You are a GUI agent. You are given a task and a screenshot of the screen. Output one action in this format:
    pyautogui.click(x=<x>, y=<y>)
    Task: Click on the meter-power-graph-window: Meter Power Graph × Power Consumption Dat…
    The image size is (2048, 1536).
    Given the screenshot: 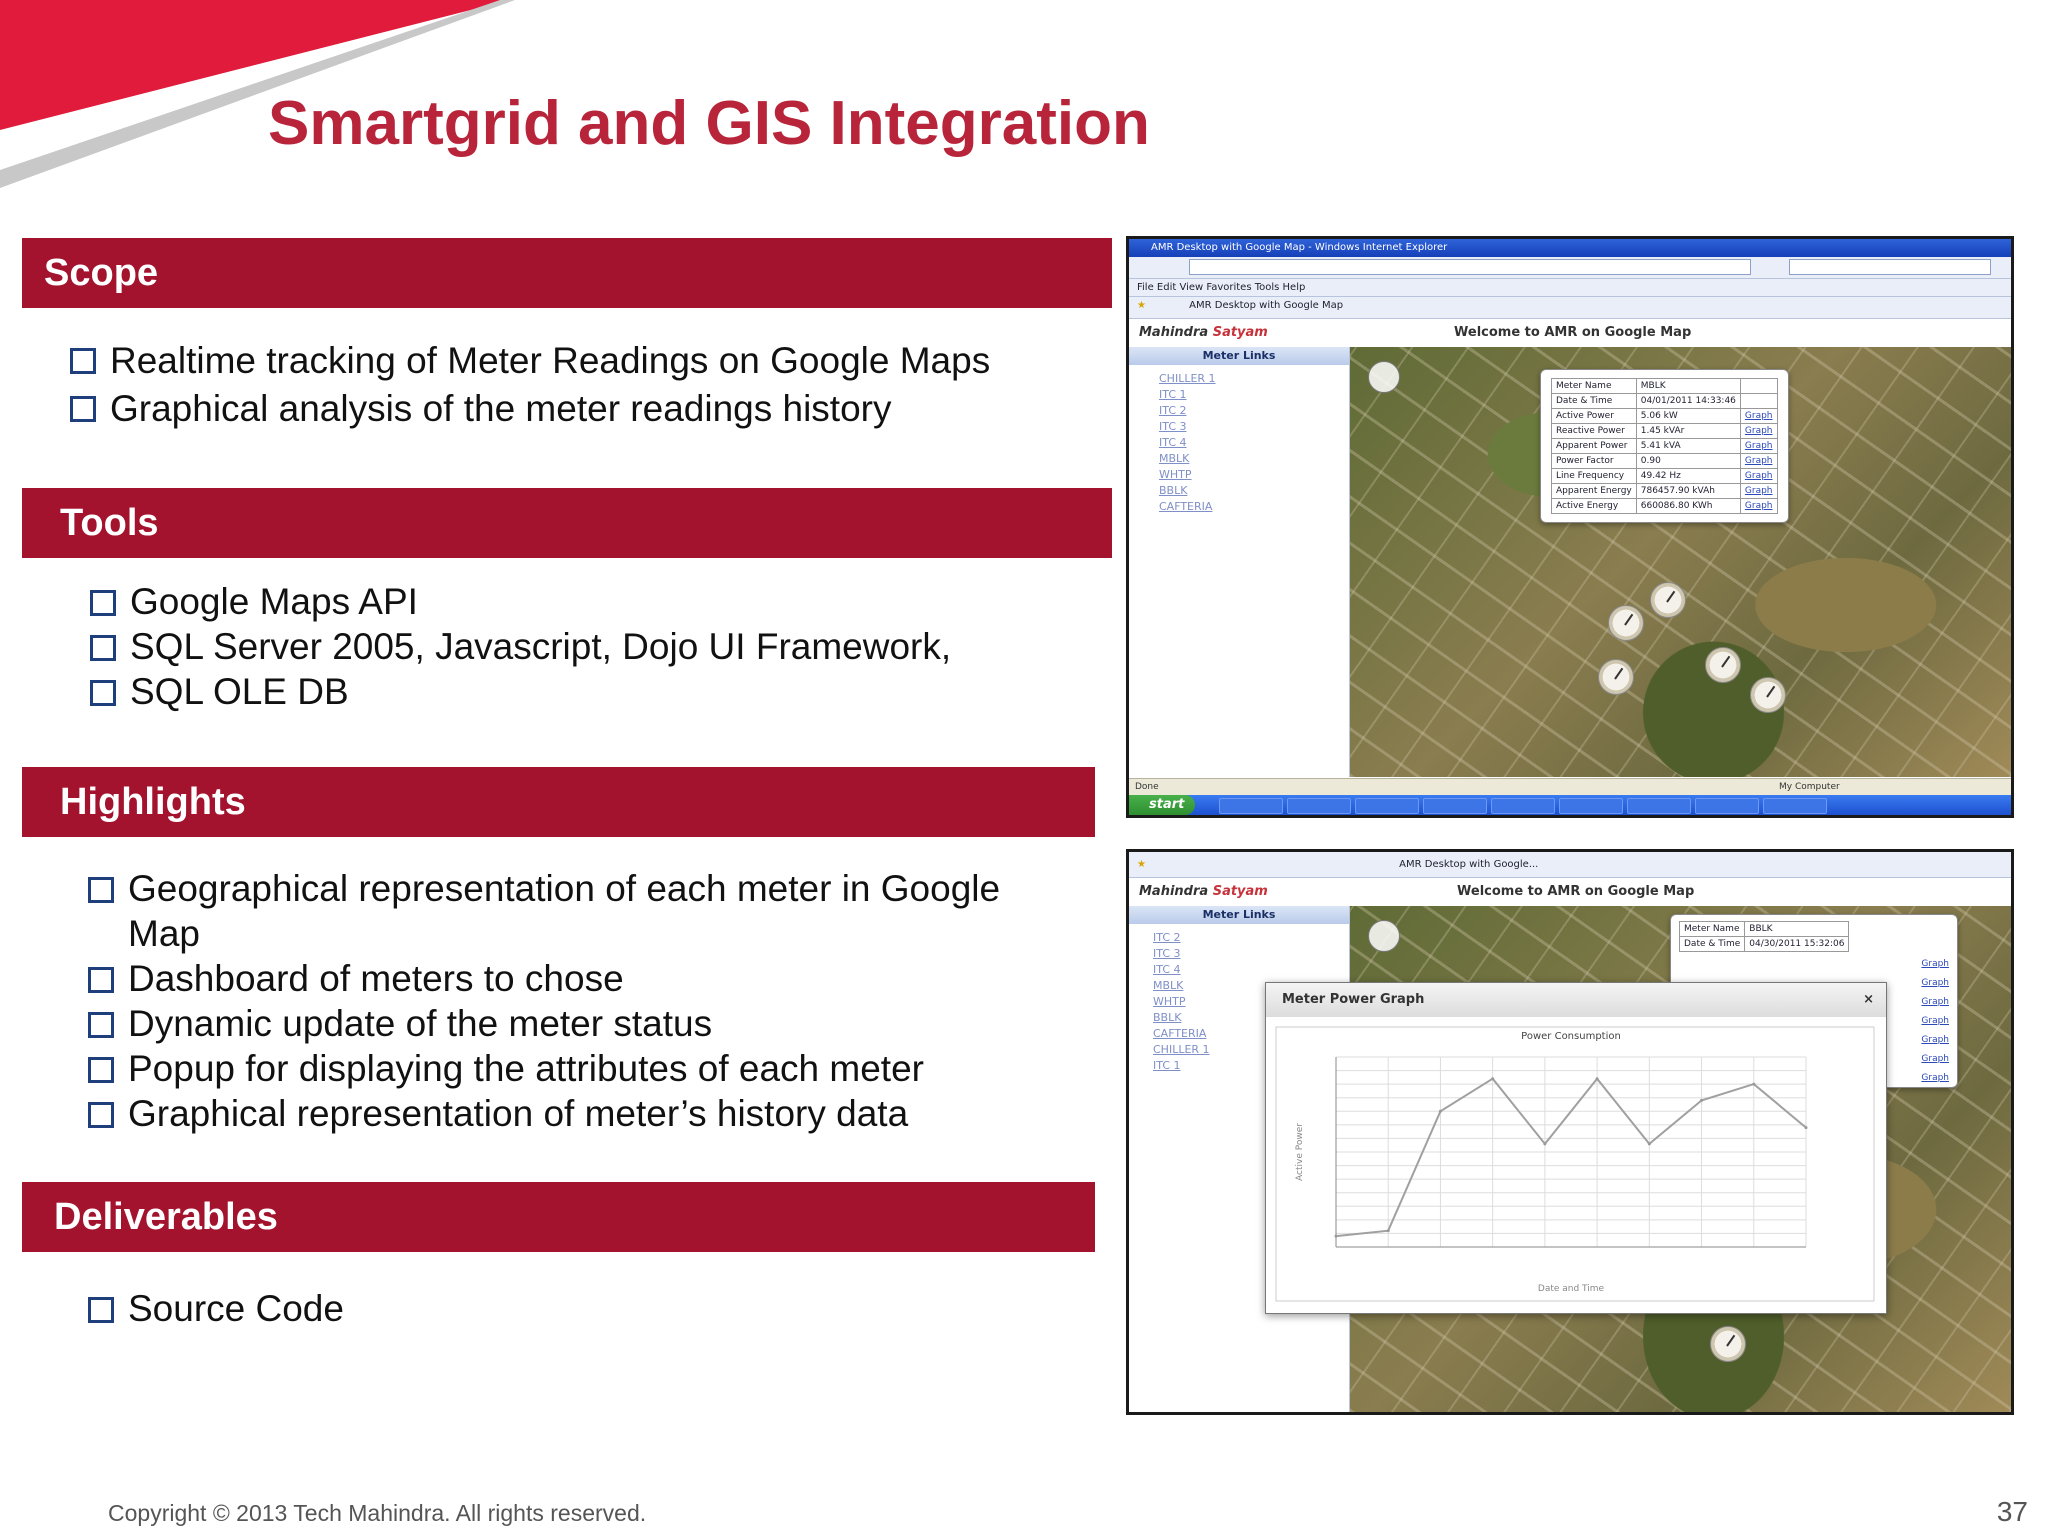 What is the action you would take?
    pyautogui.click(x=1576, y=1148)
    